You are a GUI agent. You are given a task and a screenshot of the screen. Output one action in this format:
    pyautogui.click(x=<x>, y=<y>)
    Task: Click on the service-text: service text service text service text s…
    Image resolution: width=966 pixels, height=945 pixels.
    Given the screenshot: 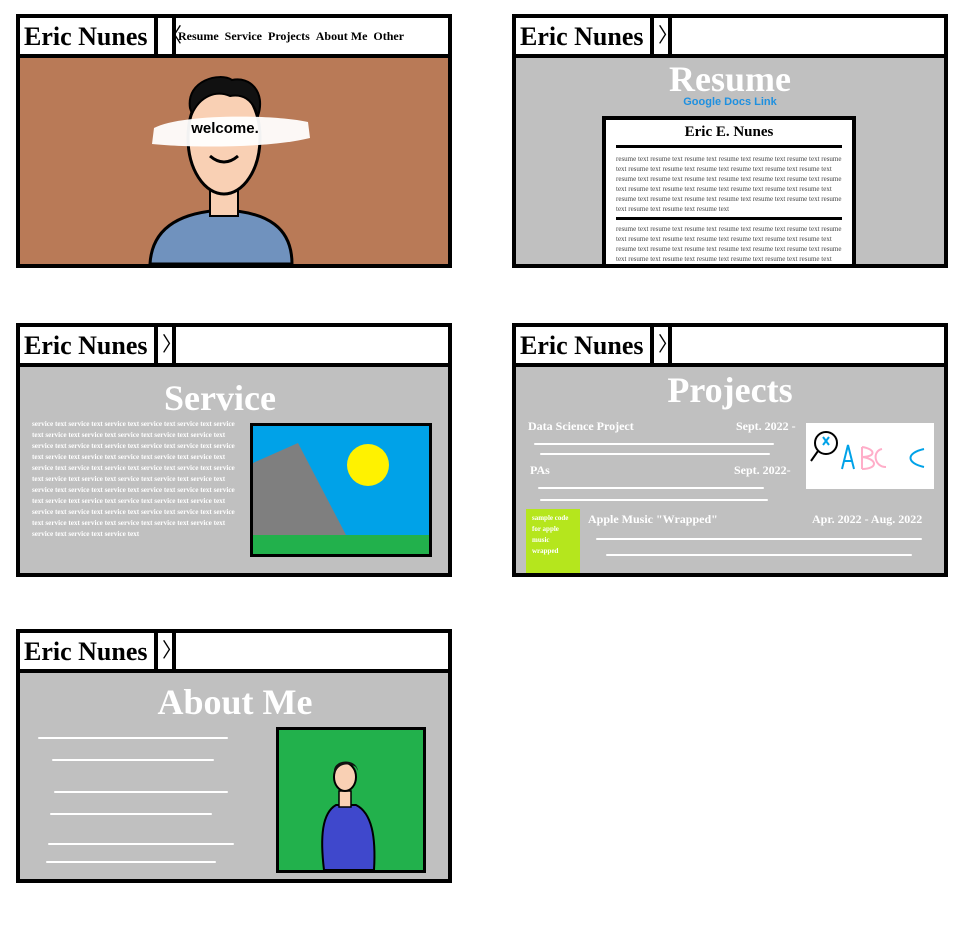 What is the action you would take?
    pyautogui.click(x=133, y=479)
    